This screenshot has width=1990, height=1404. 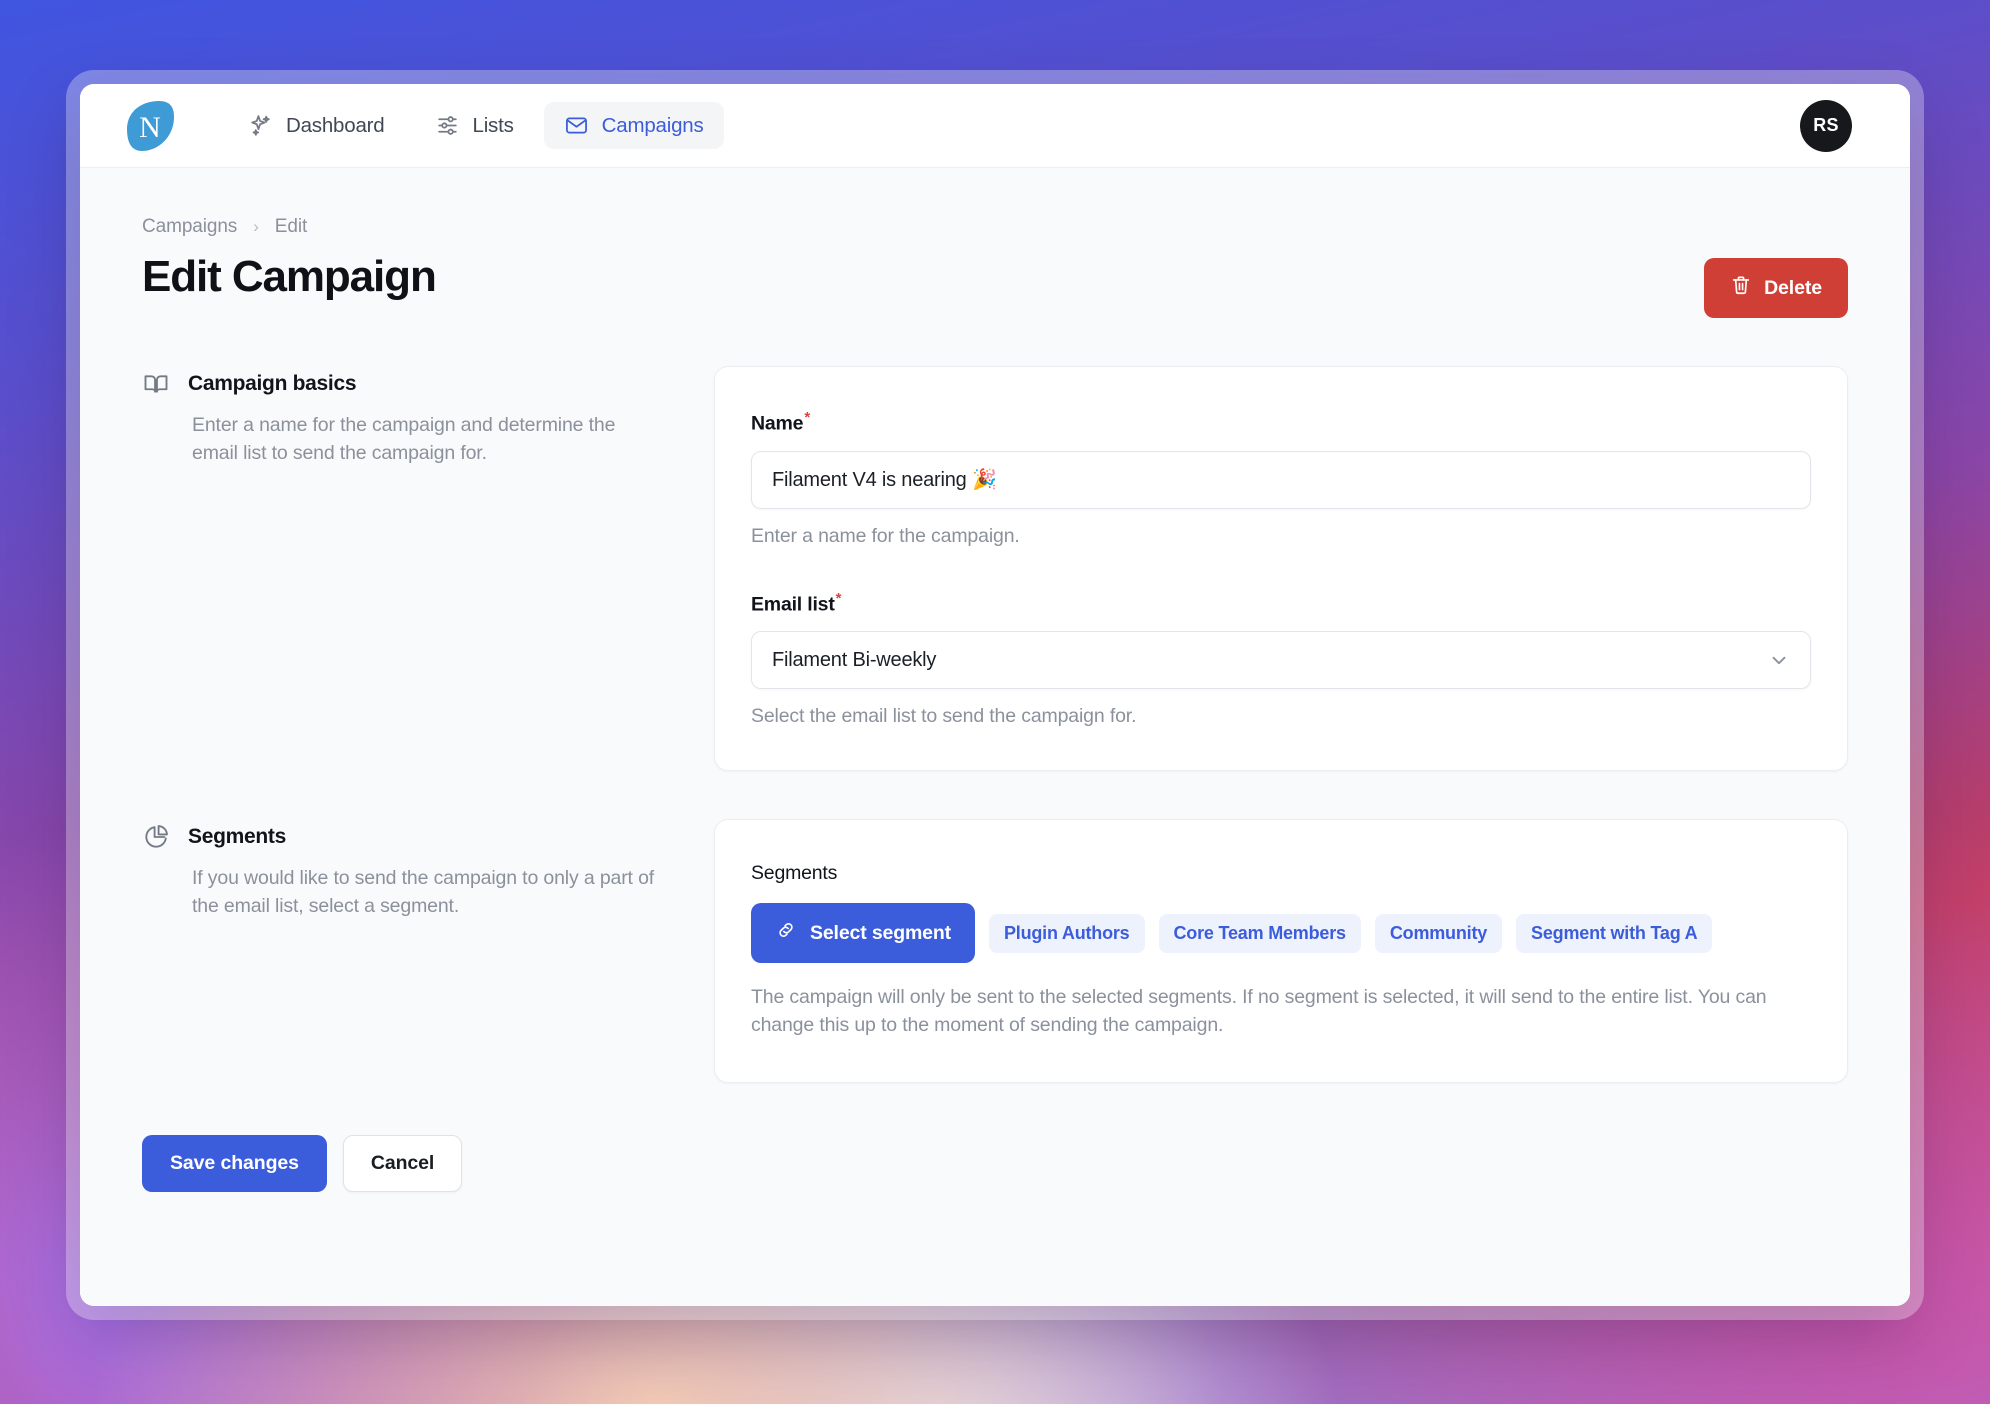 I want to click on segment-tag-plugin-authors: Plugin Authors, so click(x=1066, y=933).